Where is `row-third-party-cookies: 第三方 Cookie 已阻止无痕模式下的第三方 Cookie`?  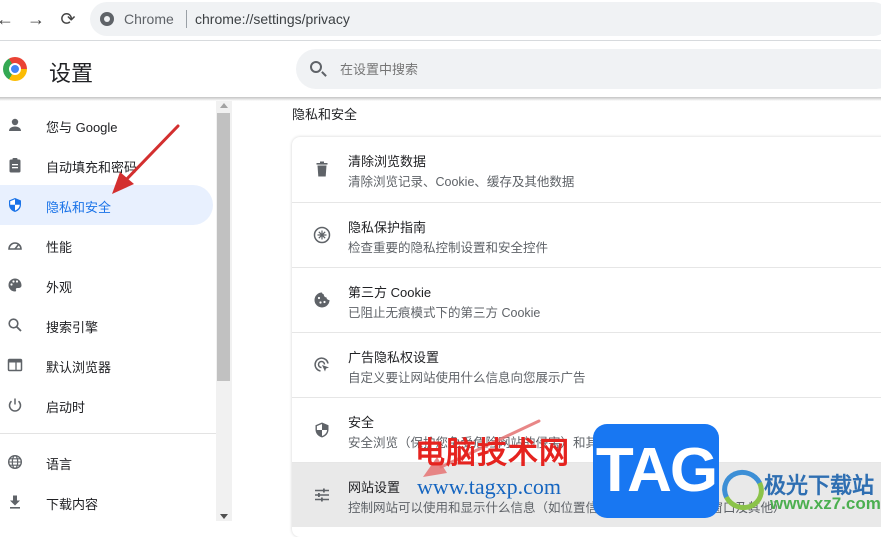
row-third-party-cookies: 第三方 Cookie 已阻止无痕模式下的第三方 Cookie is located at coordinates (586, 299).